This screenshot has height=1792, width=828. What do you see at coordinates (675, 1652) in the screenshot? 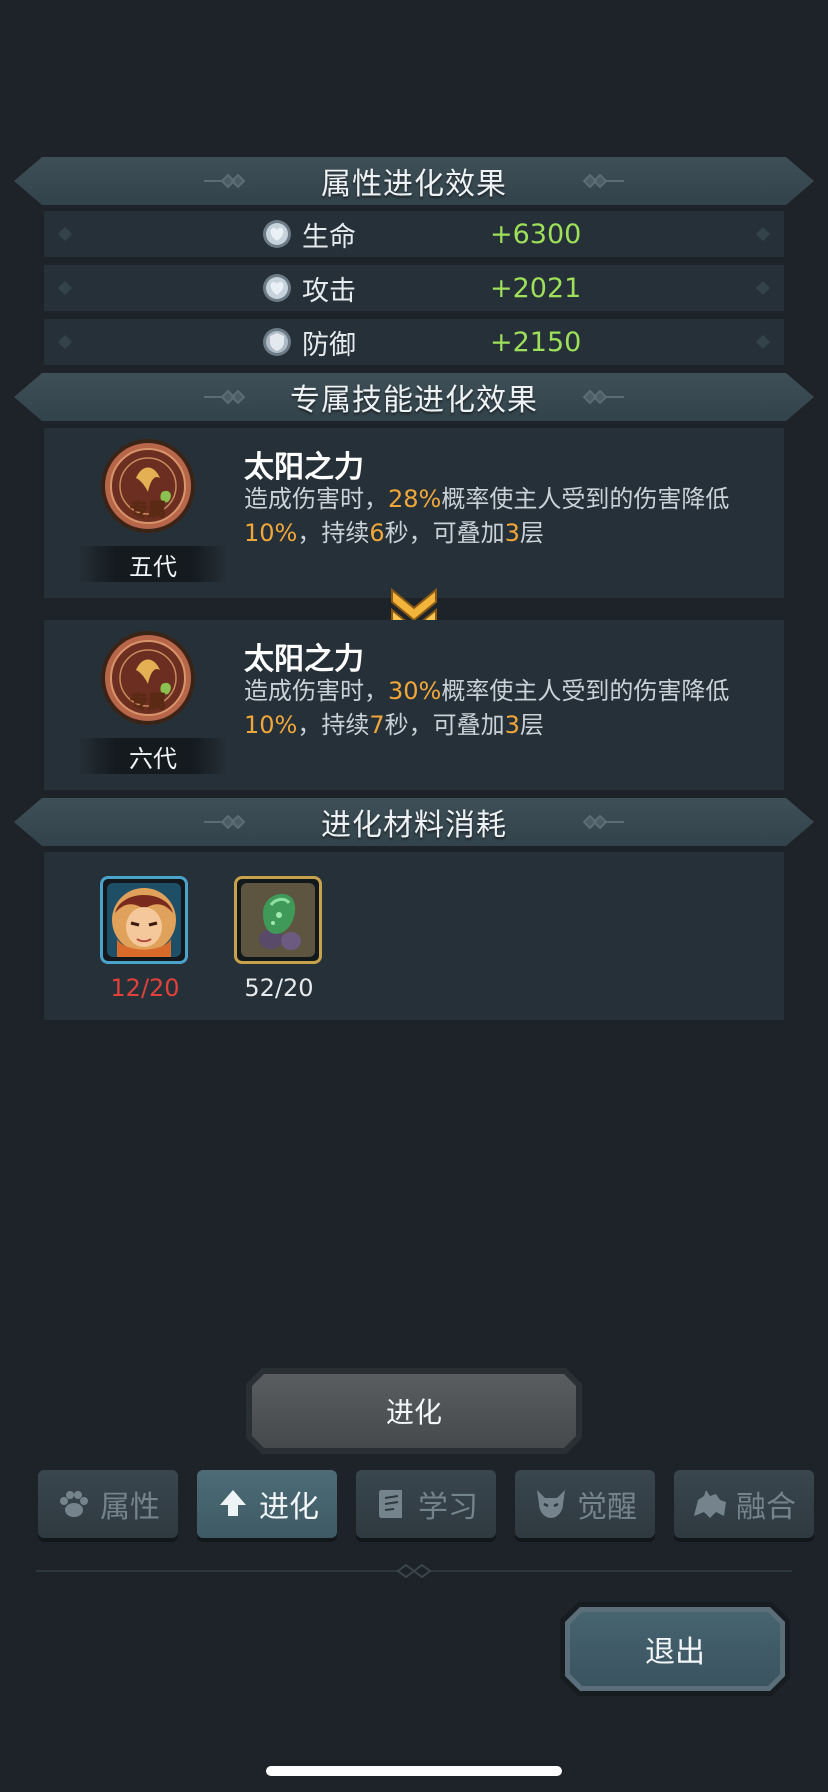
I see `exit-button-label: 退出` at bounding box center [675, 1652].